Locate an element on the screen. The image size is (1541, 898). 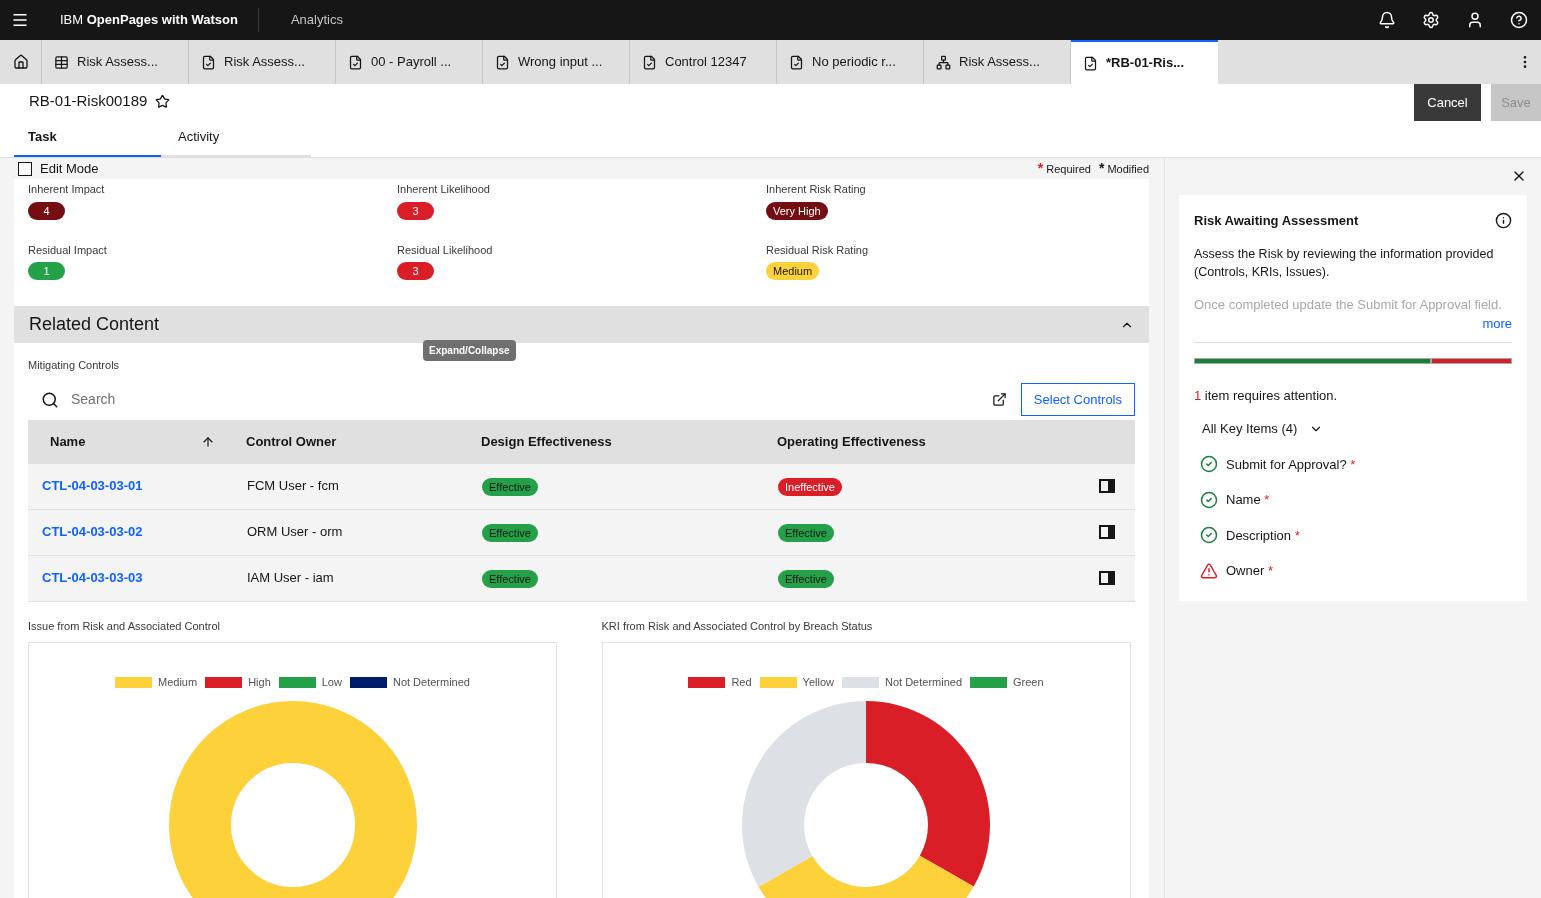
key-item-label: Description * is located at coordinates (1263, 535).